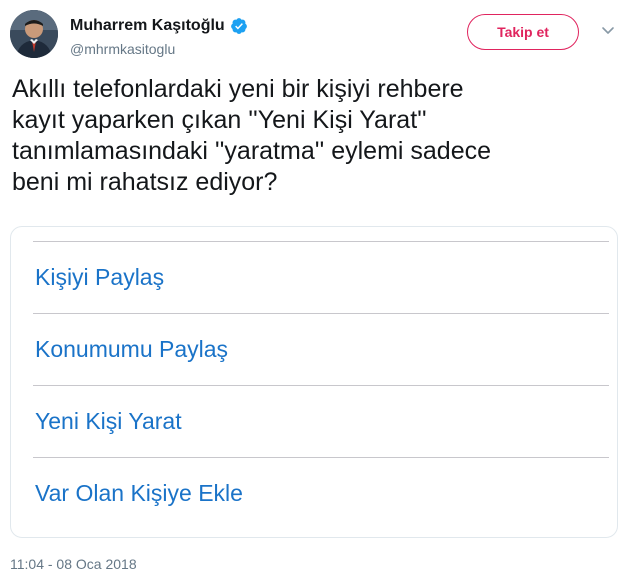 The height and width of the screenshot is (580, 631). I want to click on avatar, so click(34, 34).